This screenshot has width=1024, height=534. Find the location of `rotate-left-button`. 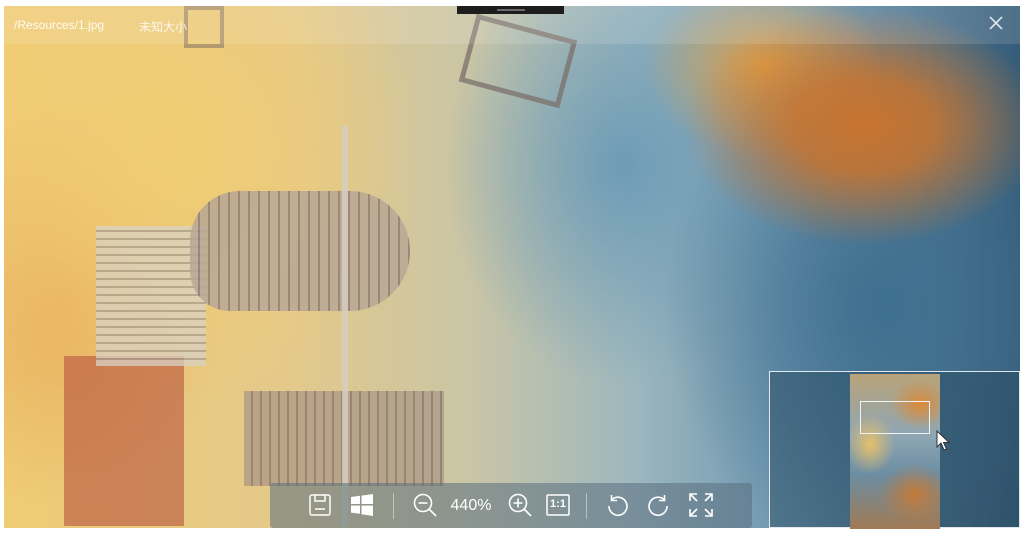

rotate-left-button is located at coordinates (618, 505).